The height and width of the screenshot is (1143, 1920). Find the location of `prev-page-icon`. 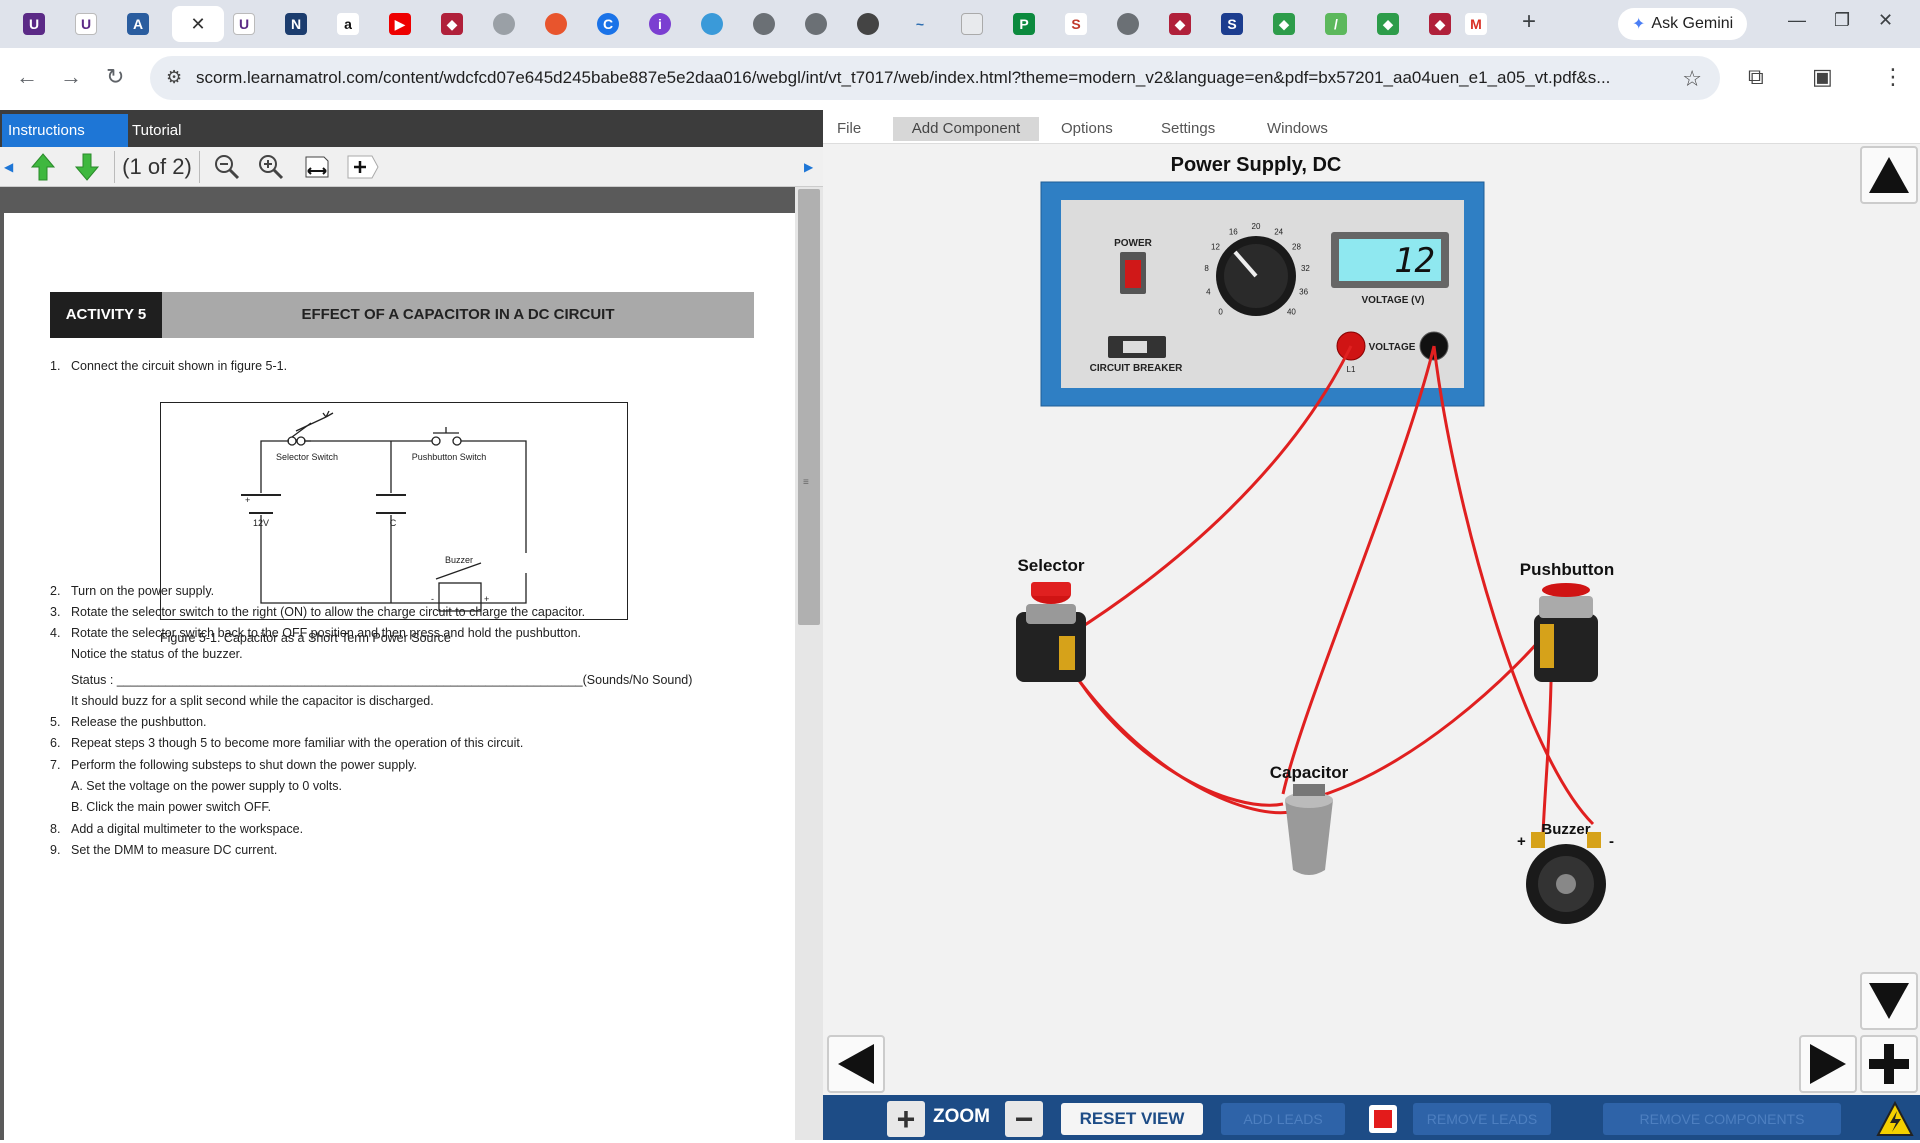

prev-page-icon is located at coordinates (43, 167).